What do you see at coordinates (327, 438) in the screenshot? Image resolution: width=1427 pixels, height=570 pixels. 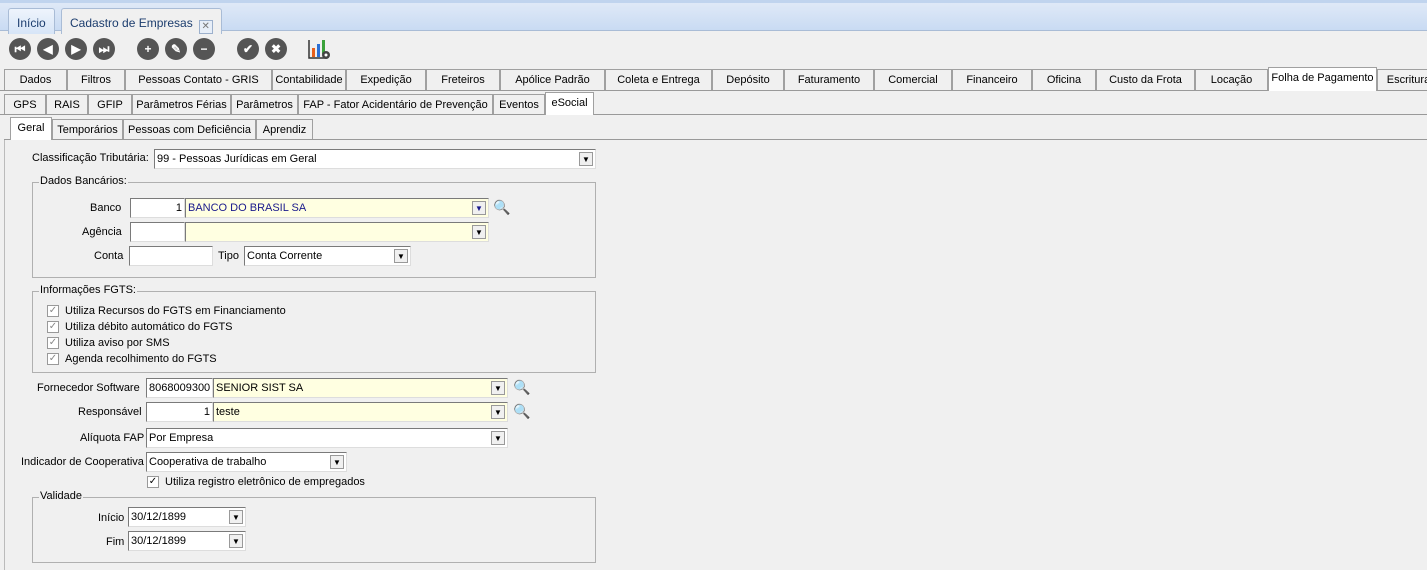 I see `aliquota-select: Por Empresa ▼` at bounding box center [327, 438].